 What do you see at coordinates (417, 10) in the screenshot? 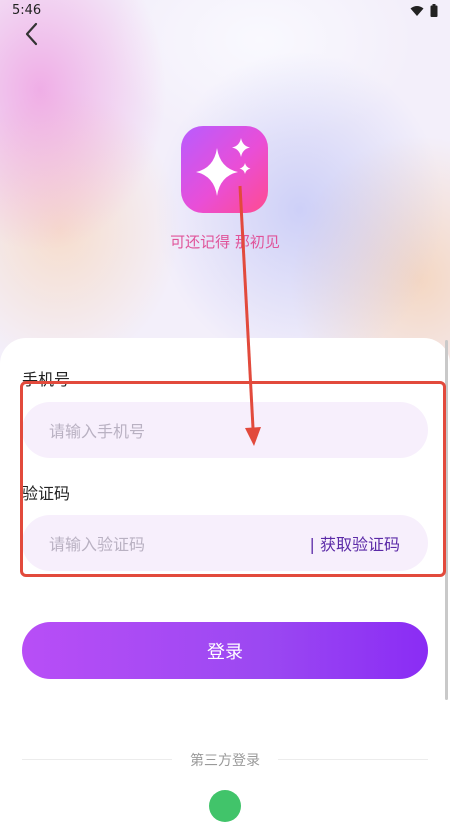
I see `wifi-icon` at bounding box center [417, 10].